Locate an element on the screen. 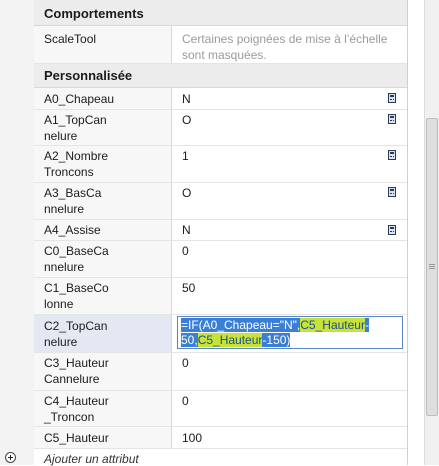  attribute-name: ScaleTool is located at coordinates (70, 39).